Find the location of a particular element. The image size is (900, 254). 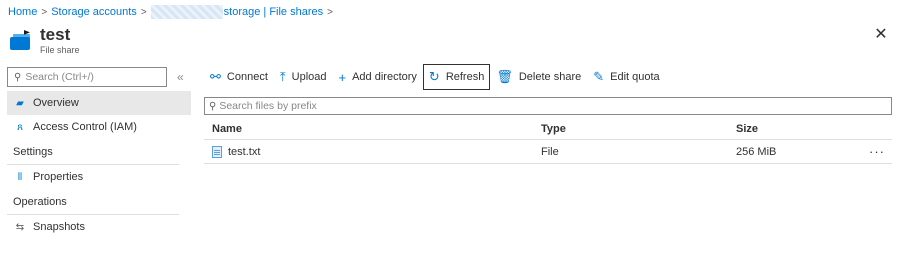

edit-quota-label: Edit quota is located at coordinates (635, 77).